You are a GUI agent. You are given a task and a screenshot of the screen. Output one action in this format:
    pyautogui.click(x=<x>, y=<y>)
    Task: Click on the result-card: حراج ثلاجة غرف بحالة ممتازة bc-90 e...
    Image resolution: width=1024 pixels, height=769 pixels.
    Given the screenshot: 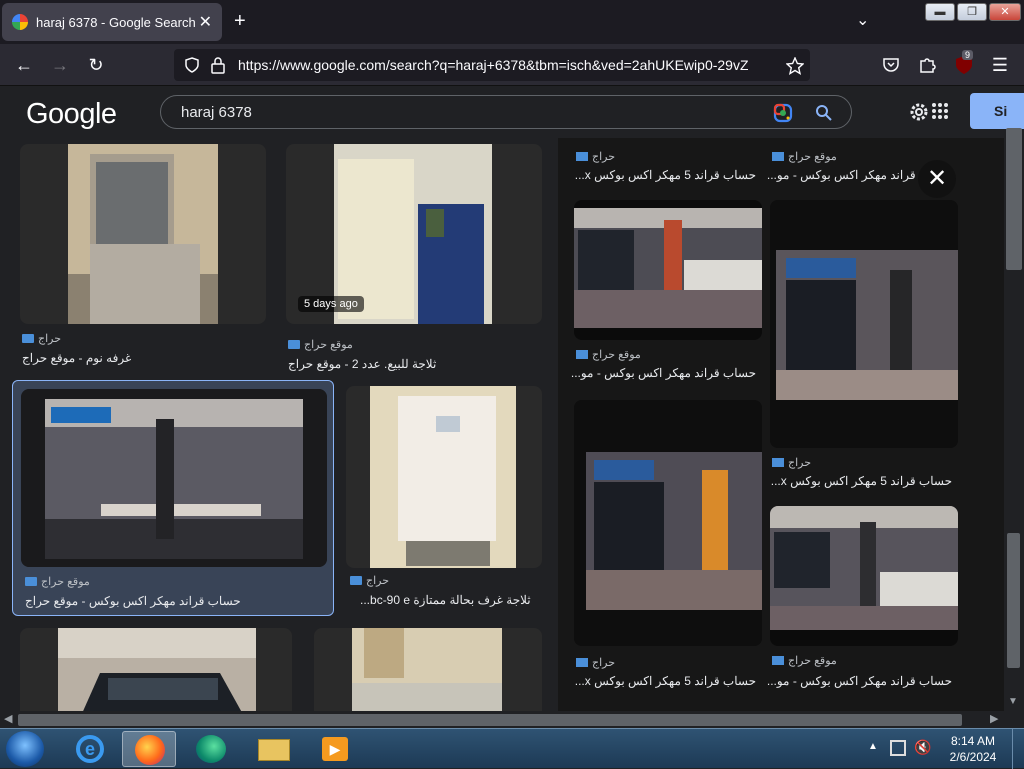 What is the action you would take?
    pyautogui.click(x=444, y=501)
    